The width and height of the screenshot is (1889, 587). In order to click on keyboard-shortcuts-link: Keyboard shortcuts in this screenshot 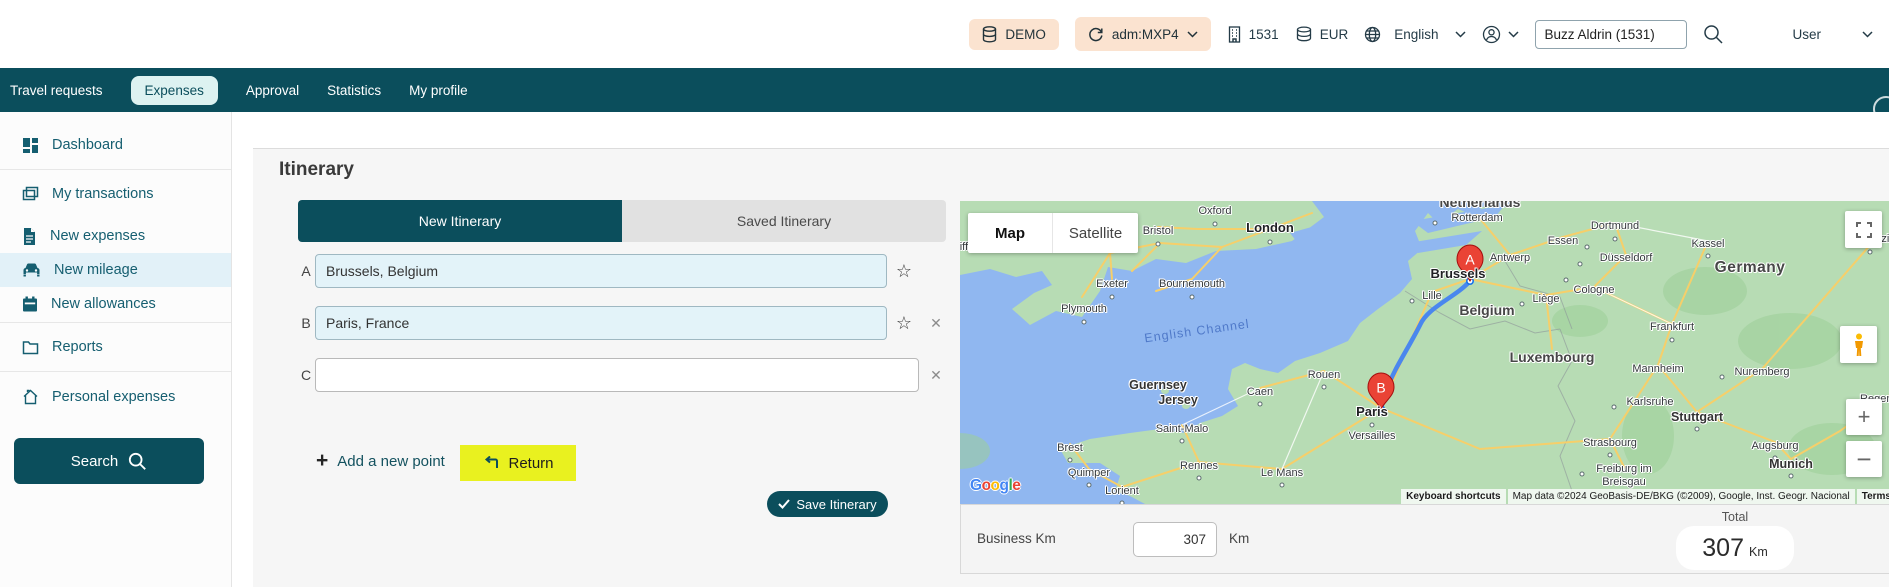, I will do `click(1453, 496)`.